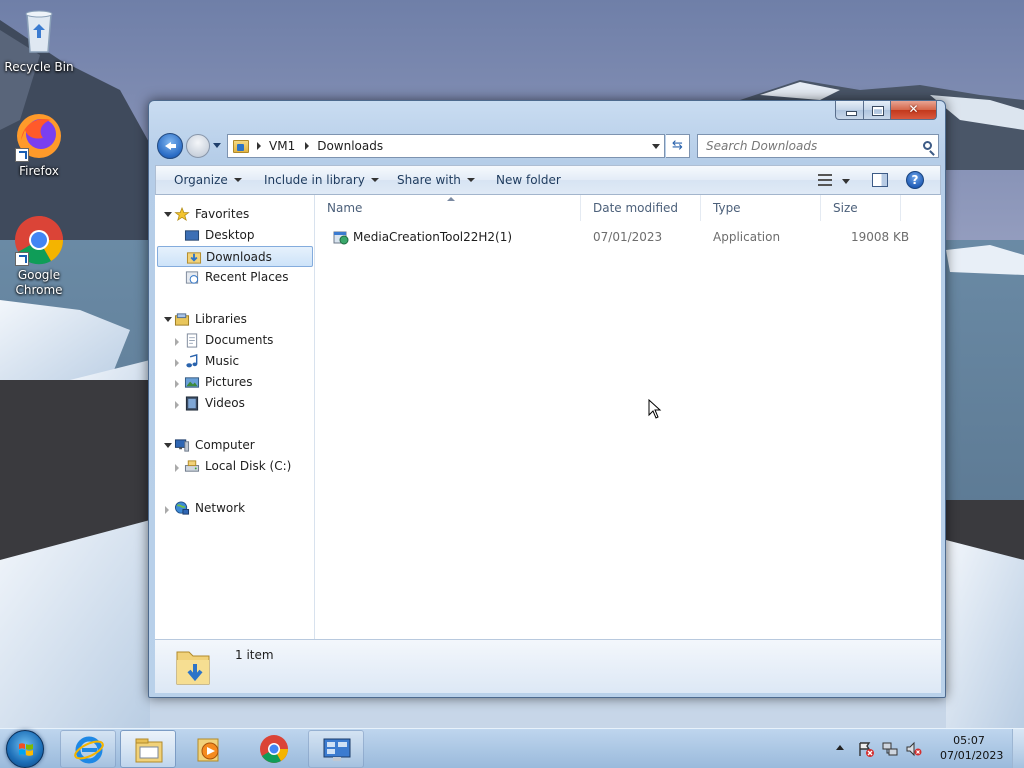  I want to click on nav-item-local-disk: Local Disk (C:), so click(234, 466).